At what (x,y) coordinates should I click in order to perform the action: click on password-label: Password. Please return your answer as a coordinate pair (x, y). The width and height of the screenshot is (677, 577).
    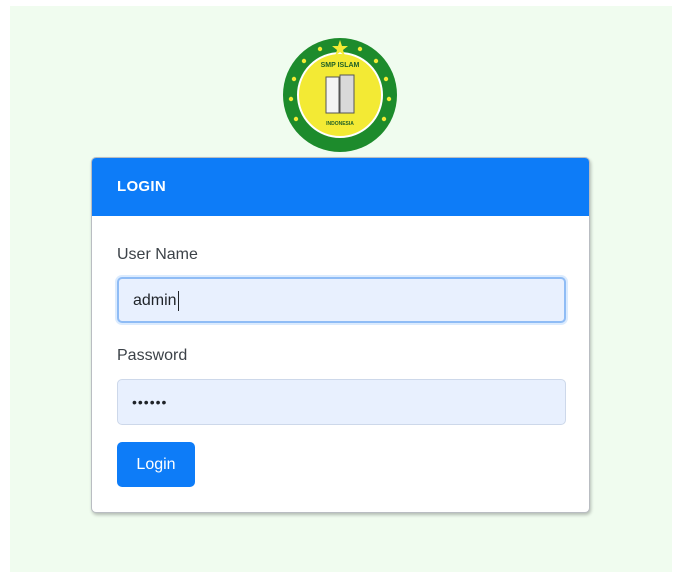
    Looking at the image, I should click on (152, 355).